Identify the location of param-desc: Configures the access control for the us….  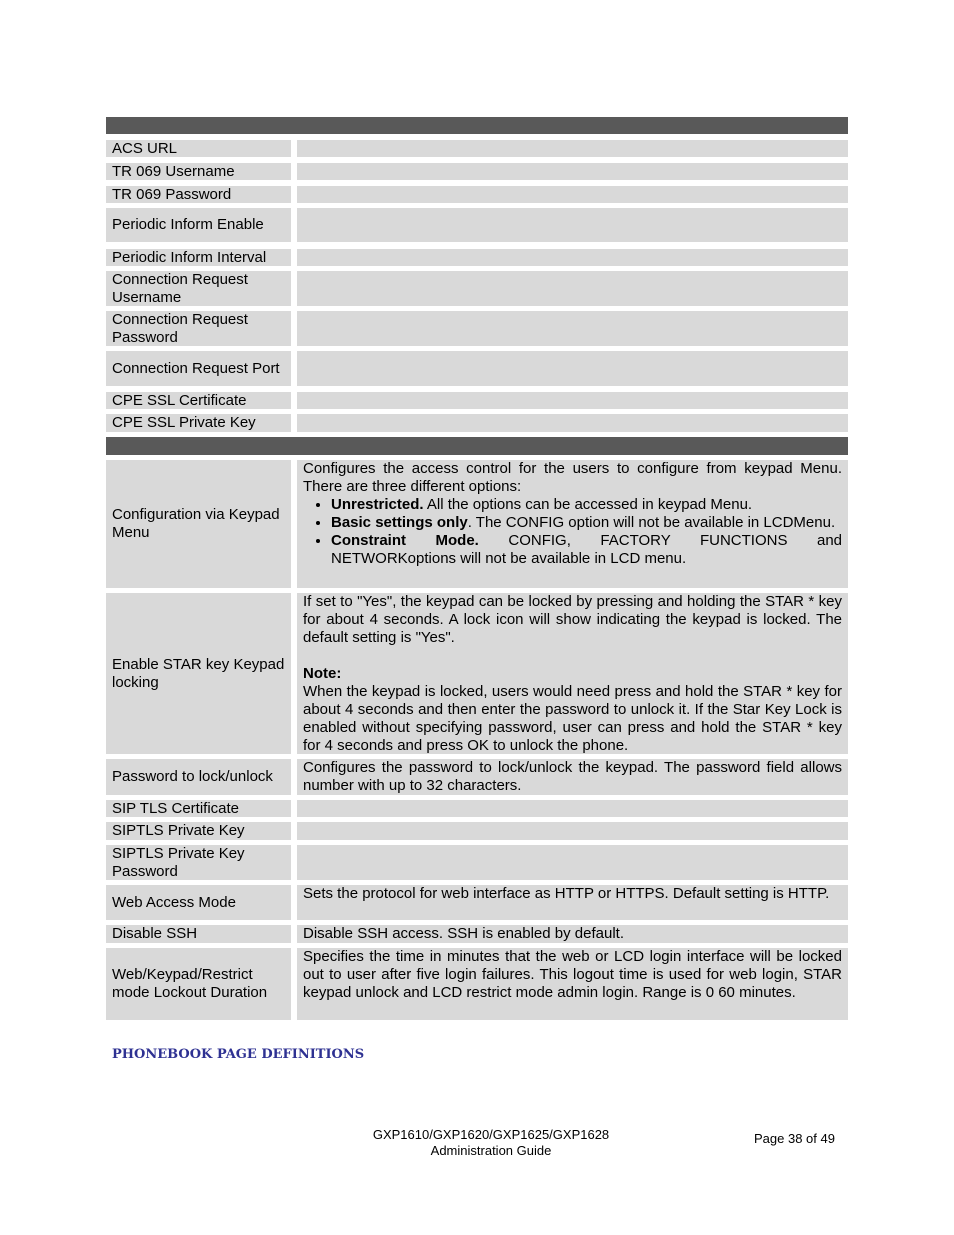
(572, 524).